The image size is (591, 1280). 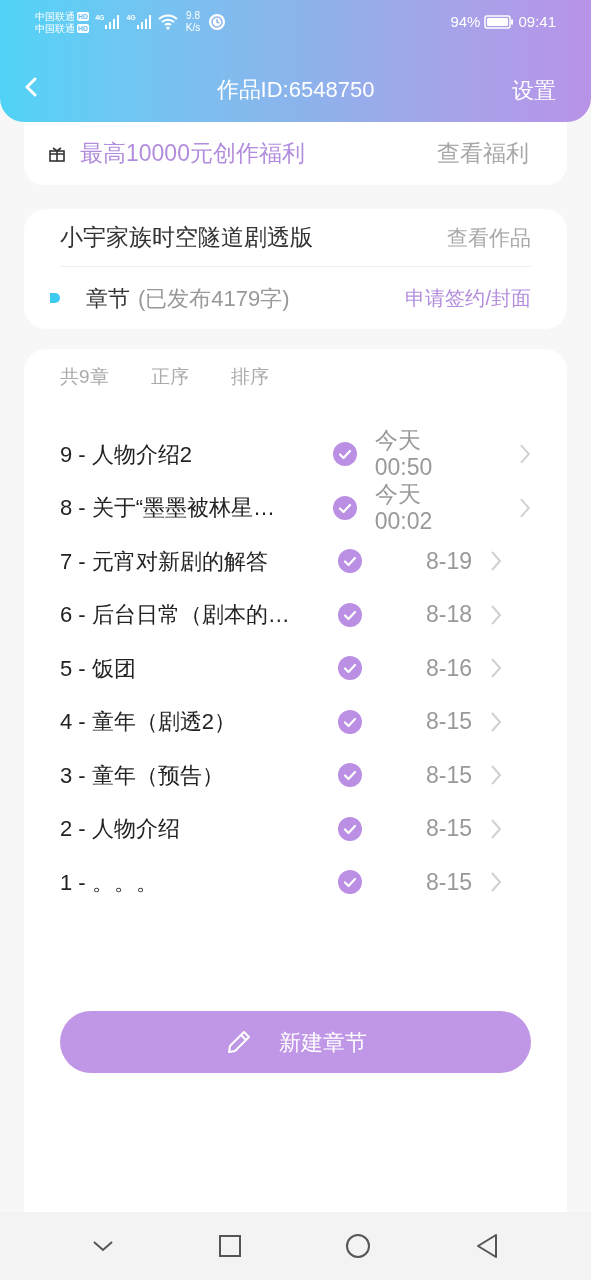 What do you see at coordinates (404, 468) in the screenshot?
I see `chapter-date: 00:50` at bounding box center [404, 468].